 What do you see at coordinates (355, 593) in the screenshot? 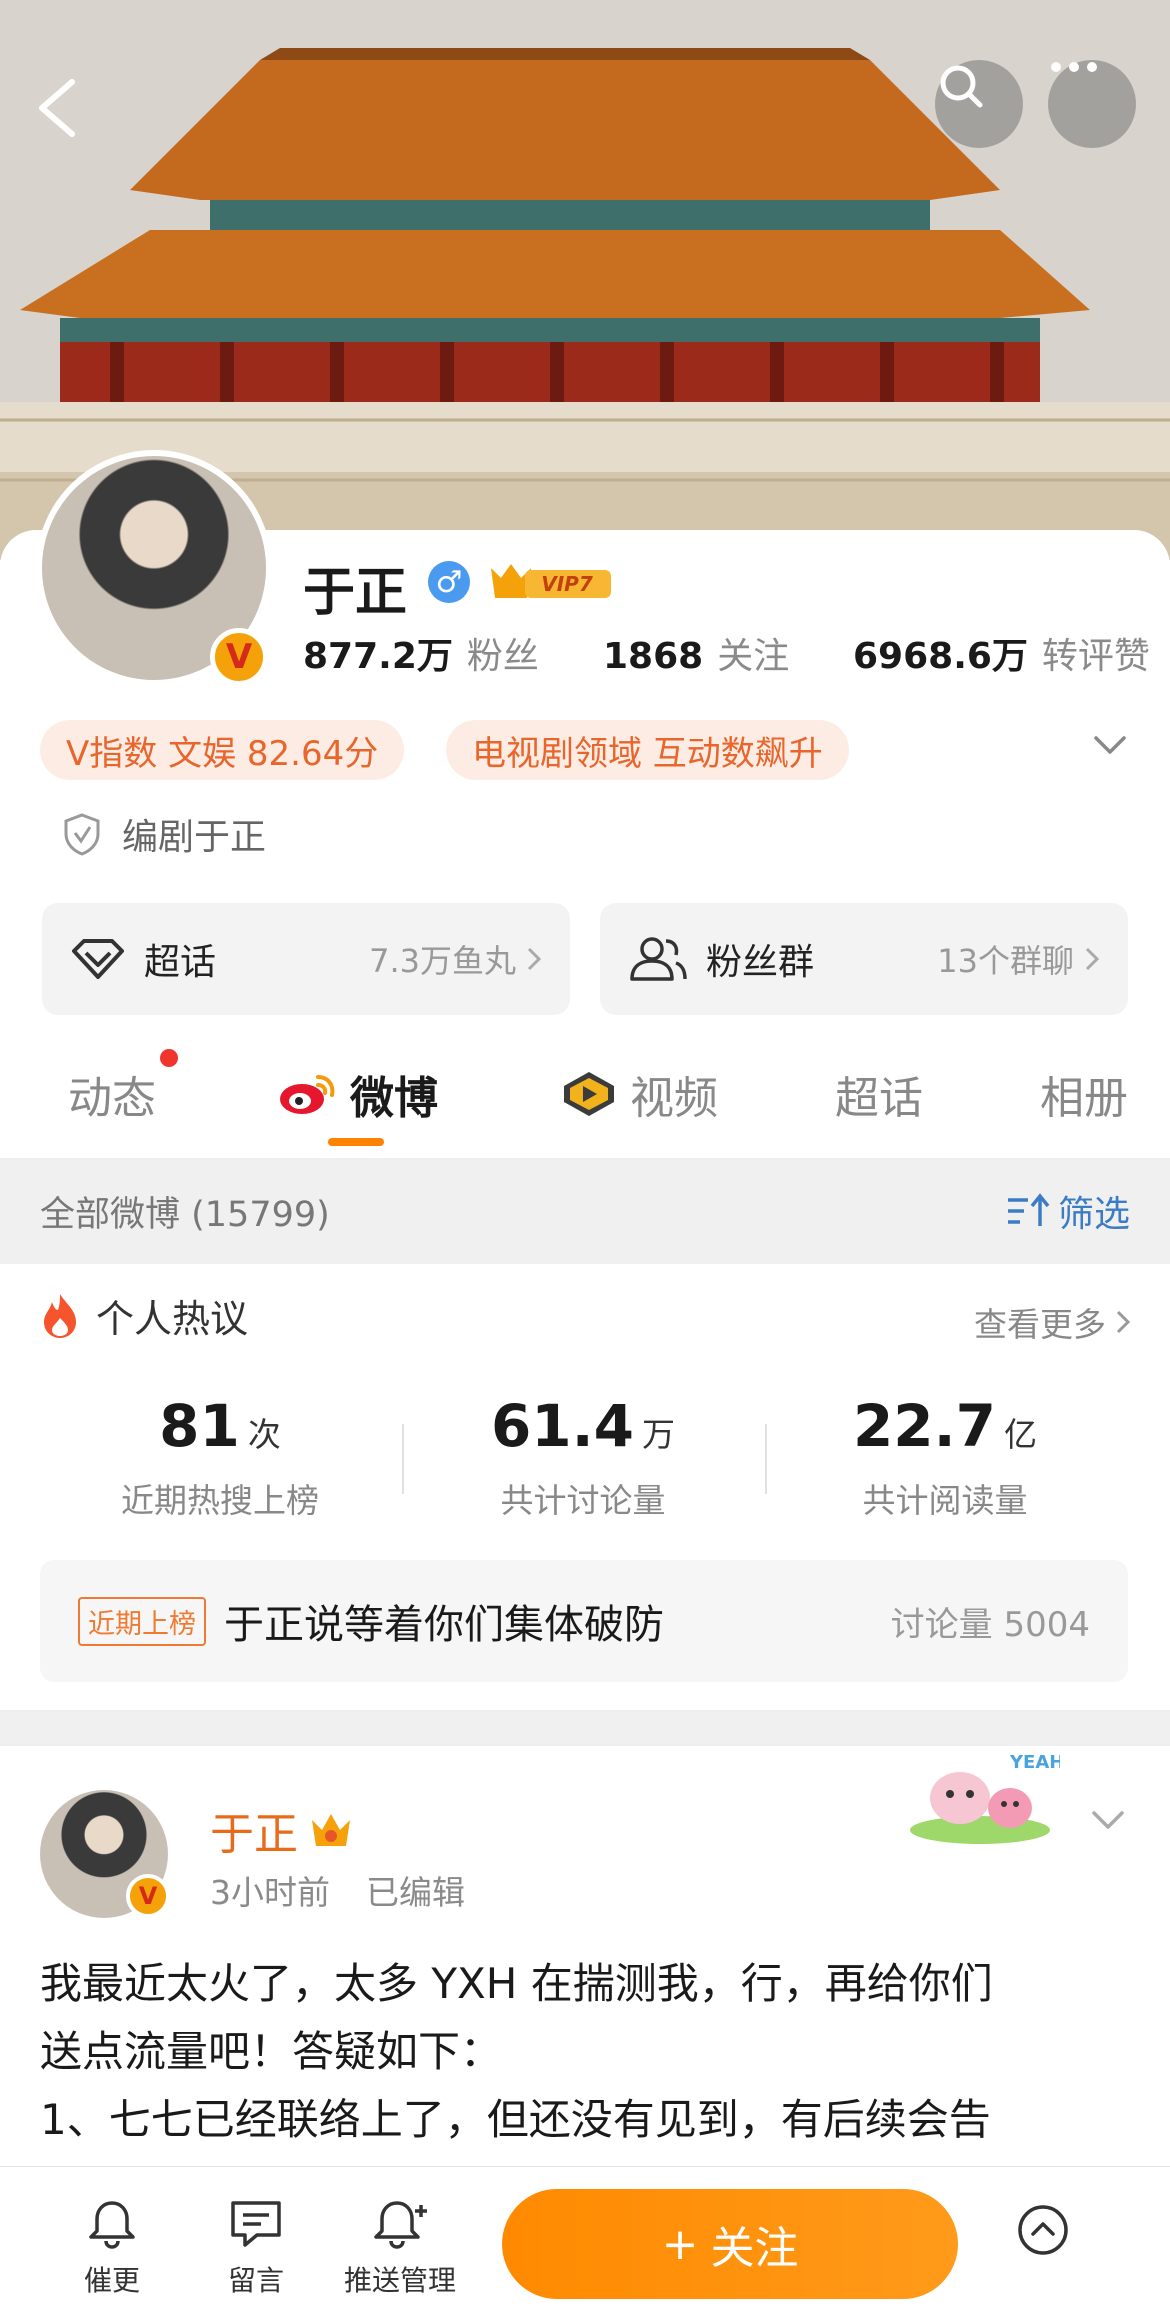
I see `profile-name: 于正` at bounding box center [355, 593].